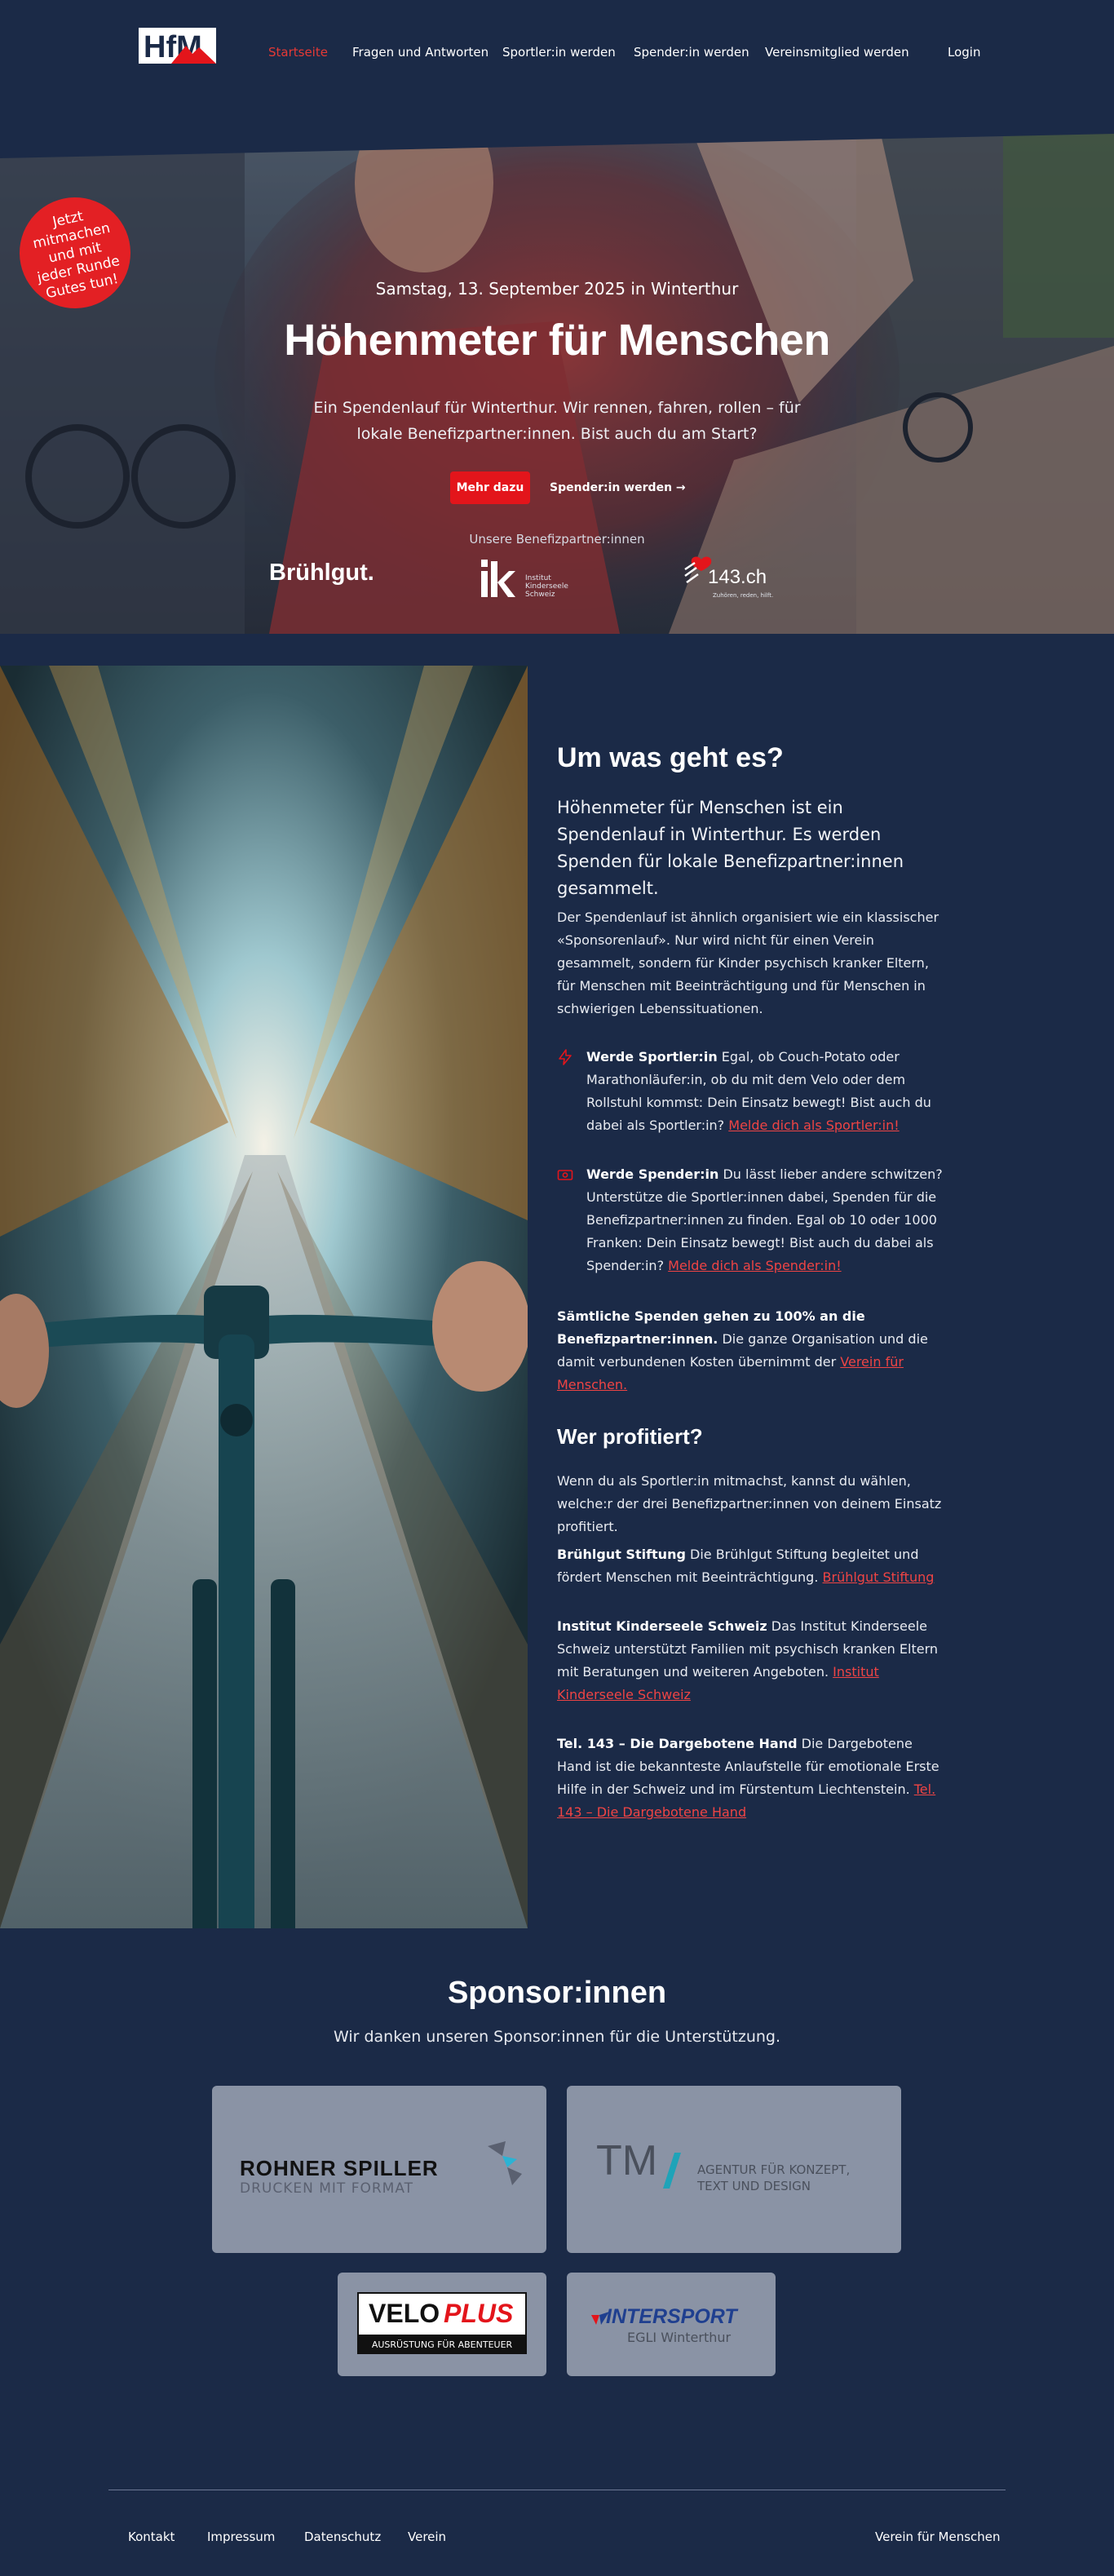 This screenshot has height=2576, width=1114. What do you see at coordinates (340, 2168) in the screenshot?
I see `sponsor-rohner-name: ROHNER SPILLER` at bounding box center [340, 2168].